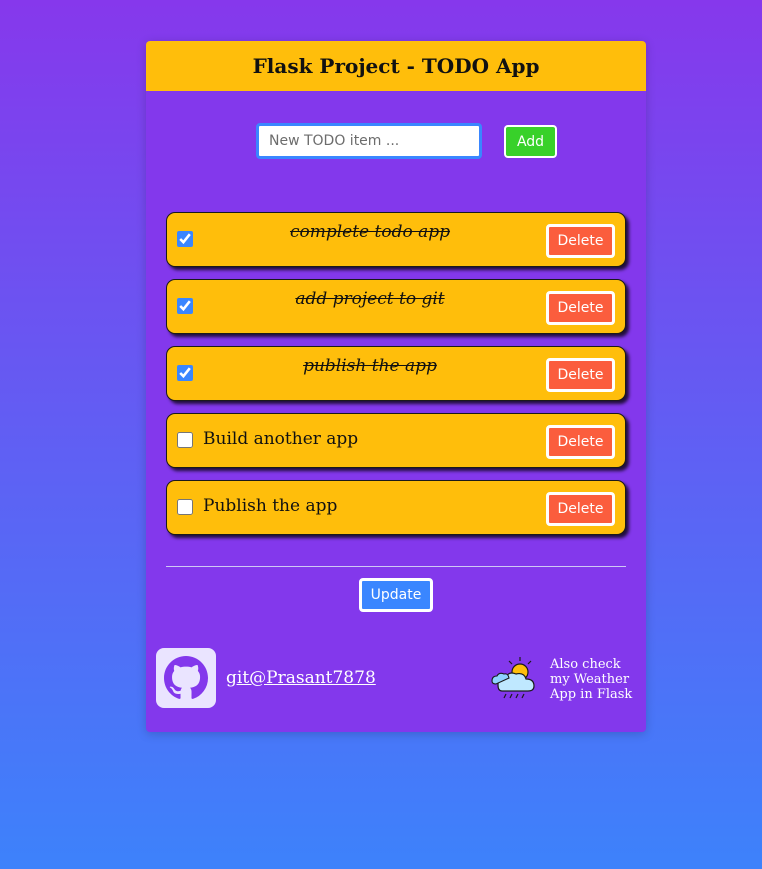  What do you see at coordinates (530, 141) in the screenshot?
I see `add-button: Add` at bounding box center [530, 141].